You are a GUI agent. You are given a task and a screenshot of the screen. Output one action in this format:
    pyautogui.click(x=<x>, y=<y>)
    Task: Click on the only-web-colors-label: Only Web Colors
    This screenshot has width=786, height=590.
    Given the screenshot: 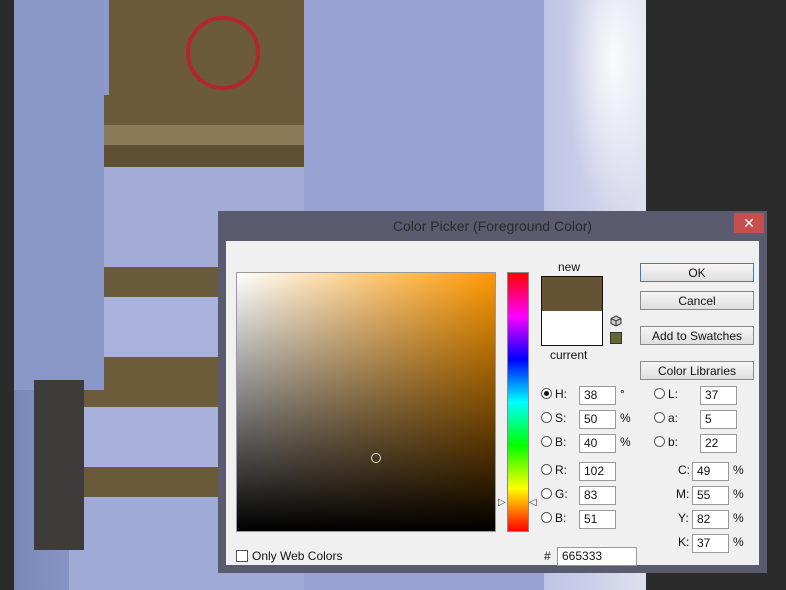 What is the action you would take?
    pyautogui.click(x=297, y=556)
    